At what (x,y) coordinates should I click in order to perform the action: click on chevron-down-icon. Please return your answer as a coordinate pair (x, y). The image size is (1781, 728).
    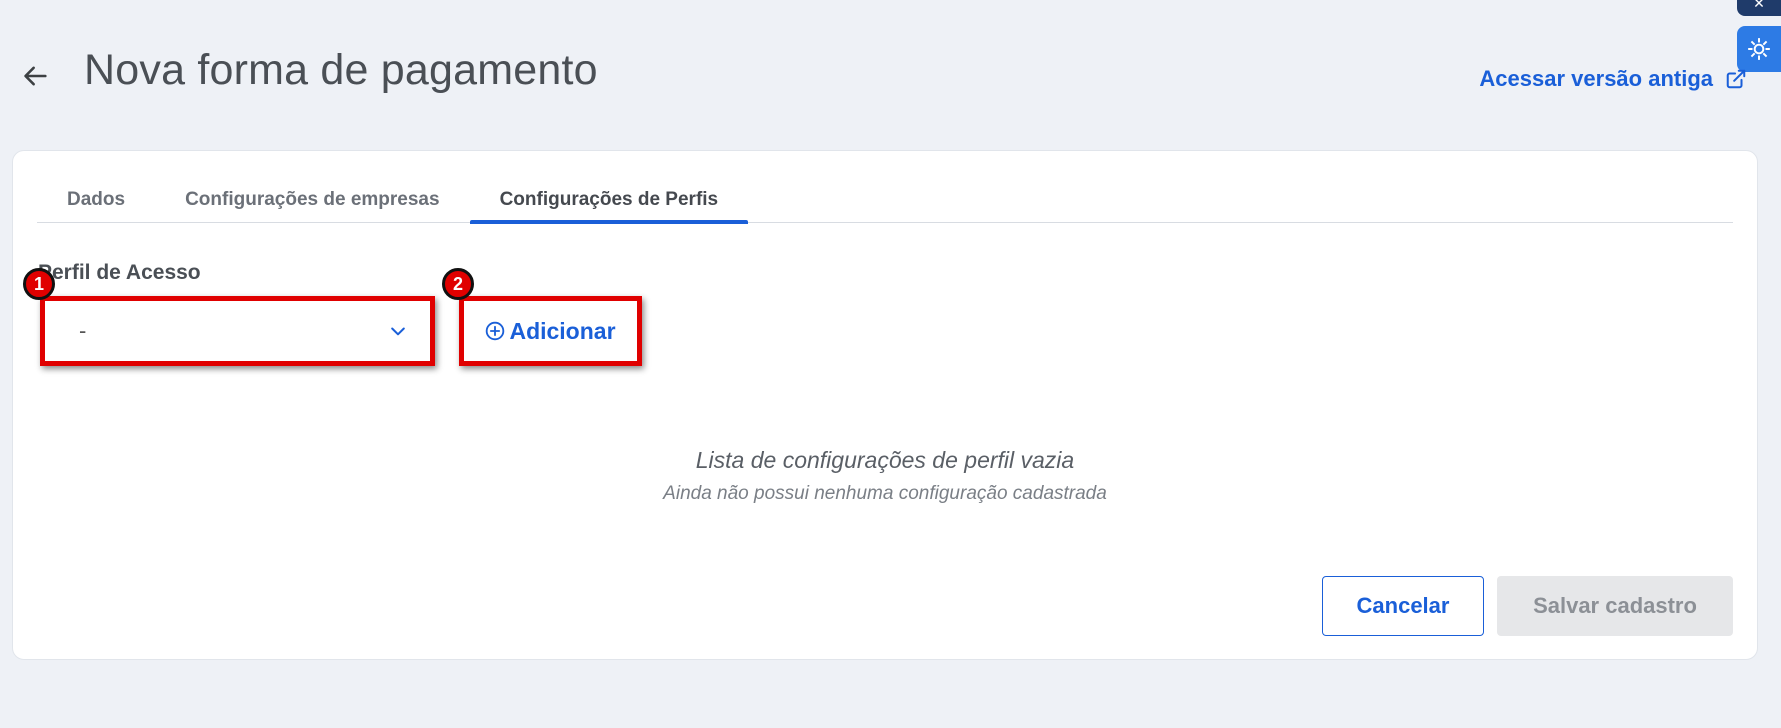
    Looking at the image, I should click on (398, 331).